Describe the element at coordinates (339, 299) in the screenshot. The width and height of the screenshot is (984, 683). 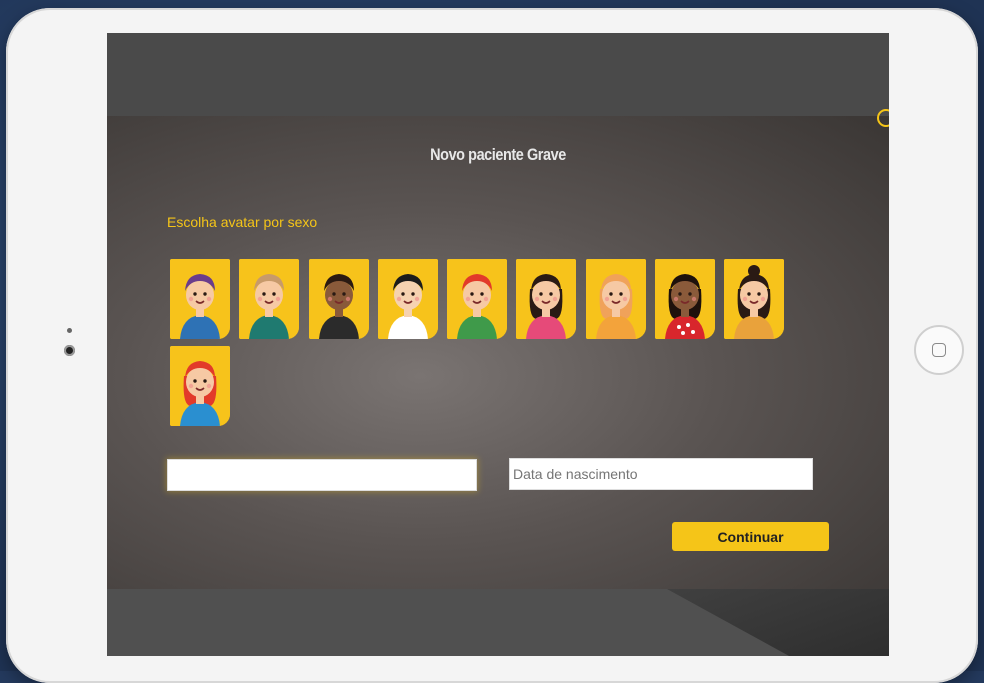
I see `avatar-option-boy-dark-skin` at that location.